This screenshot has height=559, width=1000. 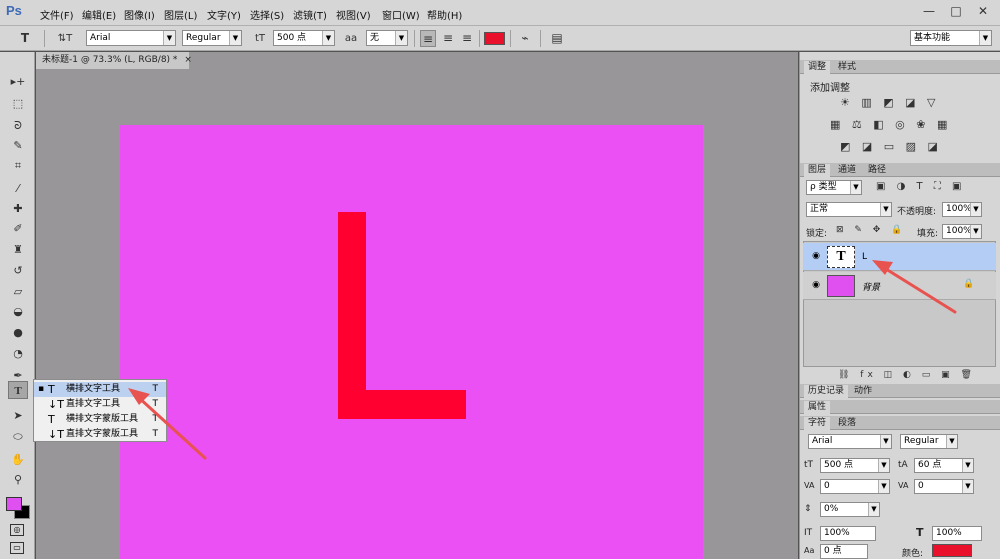 What do you see at coordinates (65, 38) in the screenshot?
I see `text-orientation-icon: ⇅T` at bounding box center [65, 38].